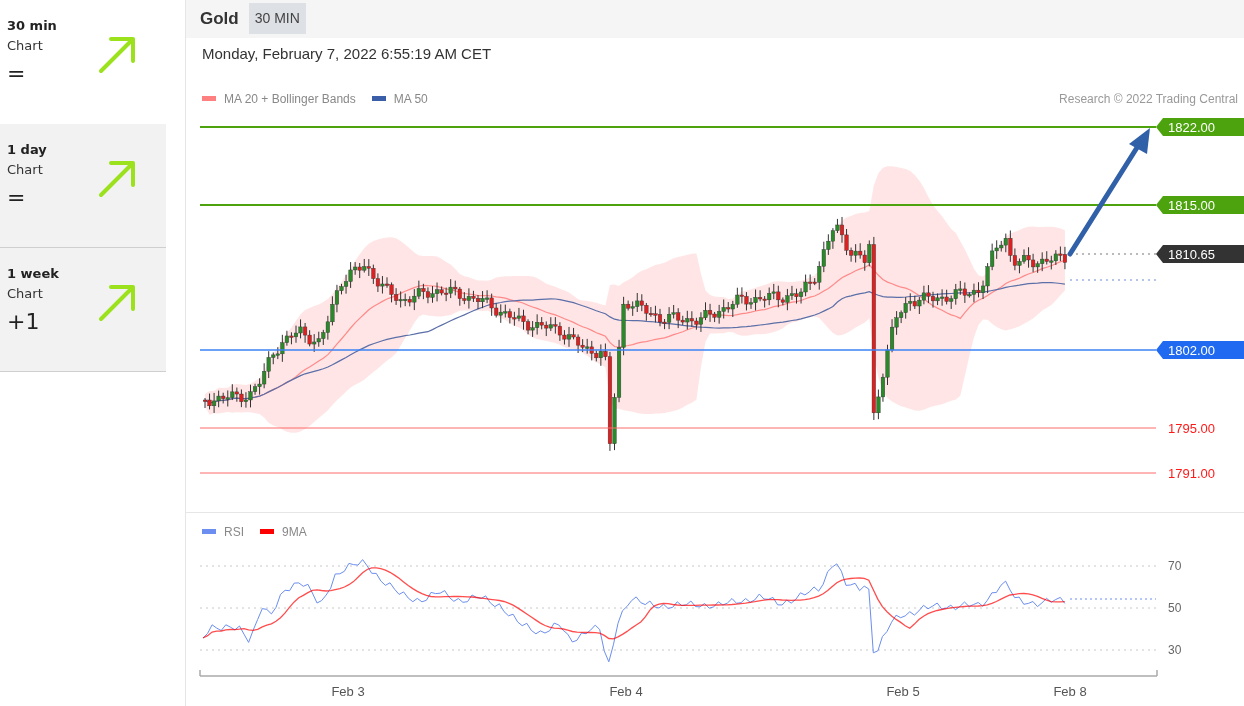 The width and height of the screenshot is (1244, 706). I want to click on axis-label: Feb 4, so click(626, 691).